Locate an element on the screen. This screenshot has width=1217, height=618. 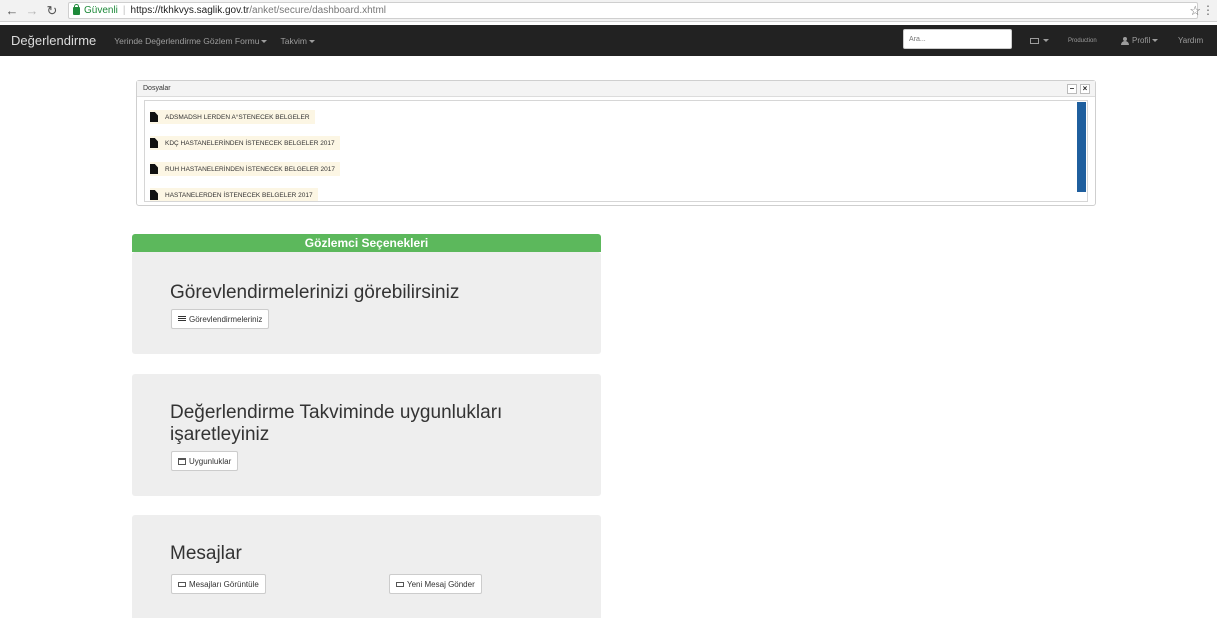
files-panel-title: Dosyalar is located at coordinates (157, 88).